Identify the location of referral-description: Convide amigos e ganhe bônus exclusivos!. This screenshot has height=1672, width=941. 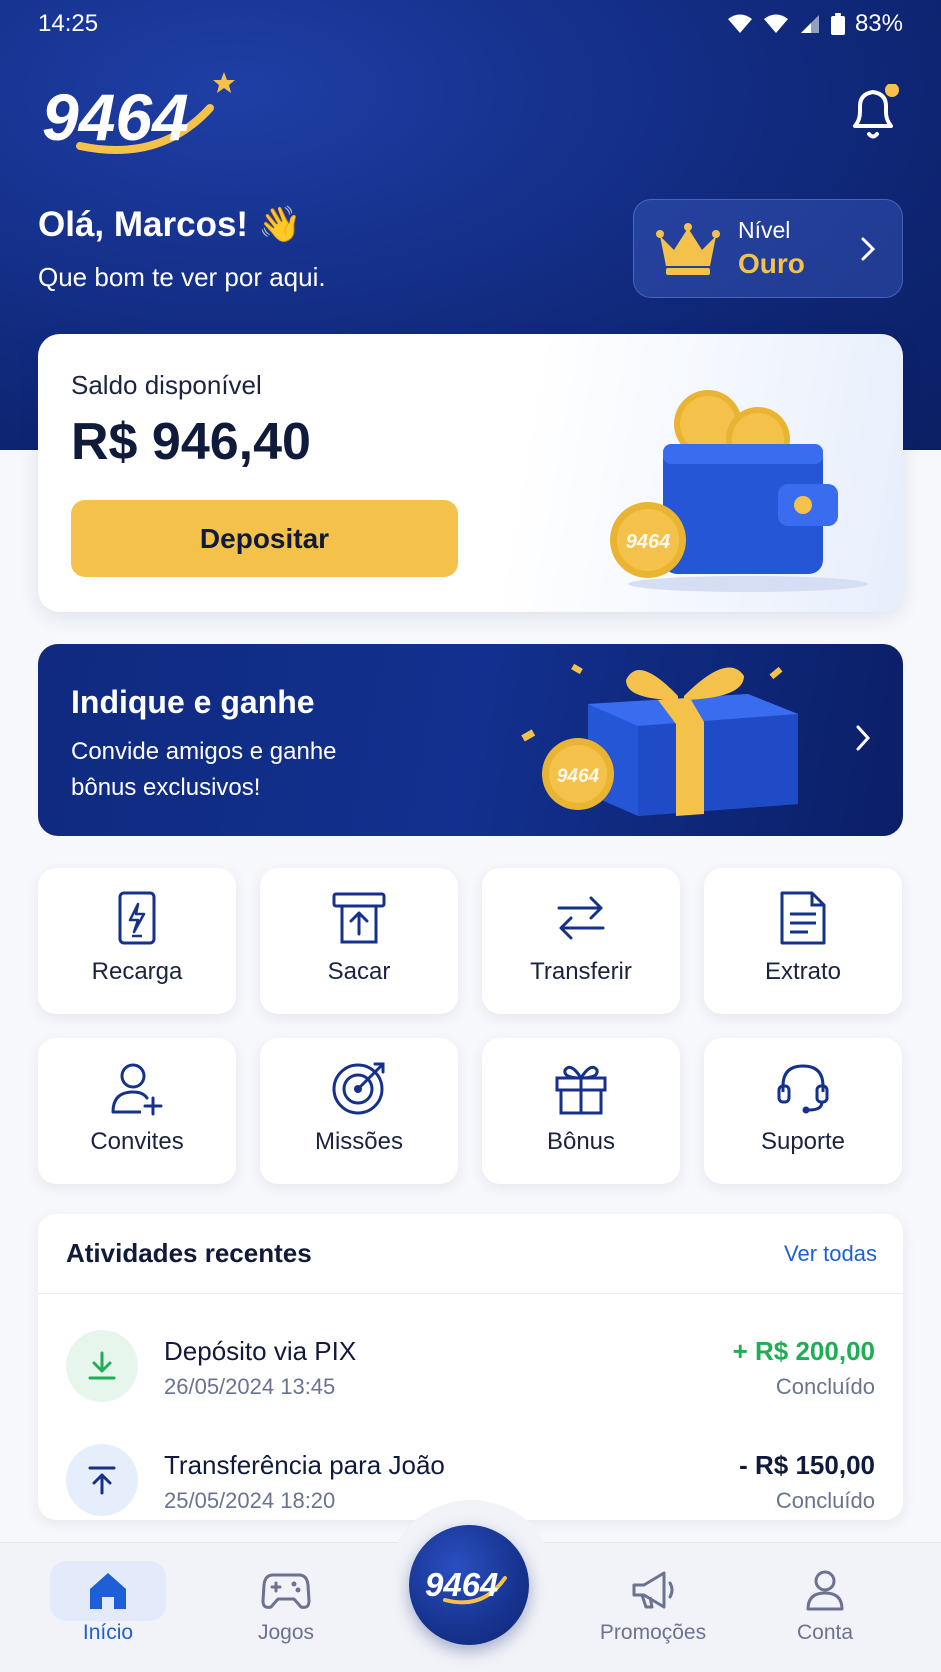
(204, 769).